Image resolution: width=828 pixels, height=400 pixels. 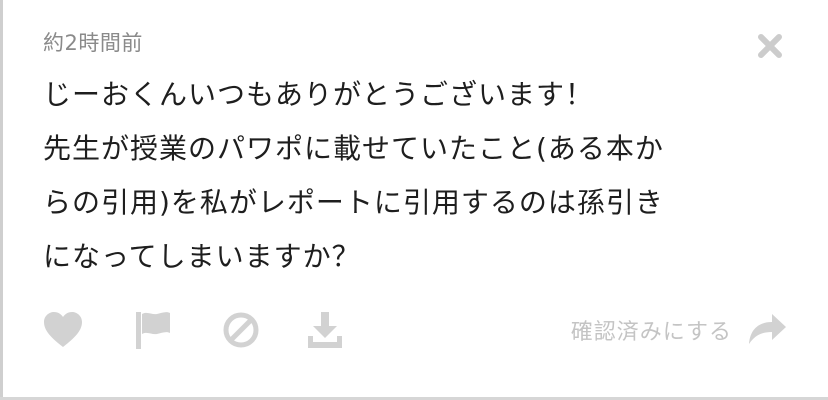 I want to click on prohibit-icon, so click(x=241, y=330).